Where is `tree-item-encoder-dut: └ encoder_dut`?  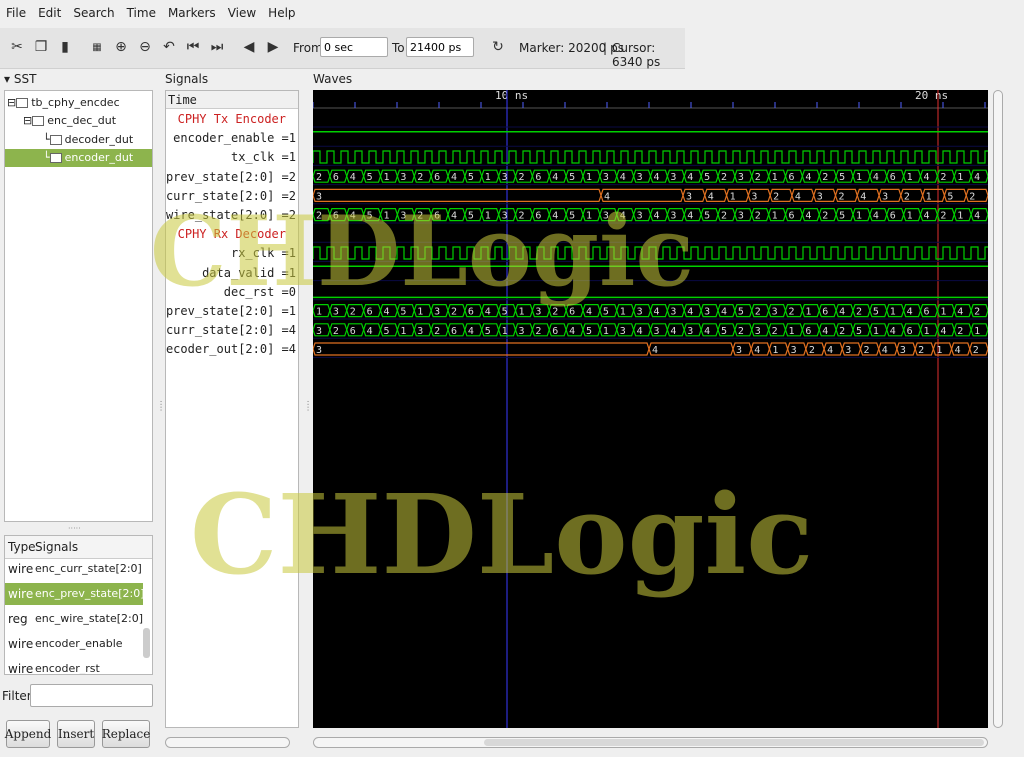 tree-item-encoder-dut: └ encoder_dut is located at coordinates (78, 158).